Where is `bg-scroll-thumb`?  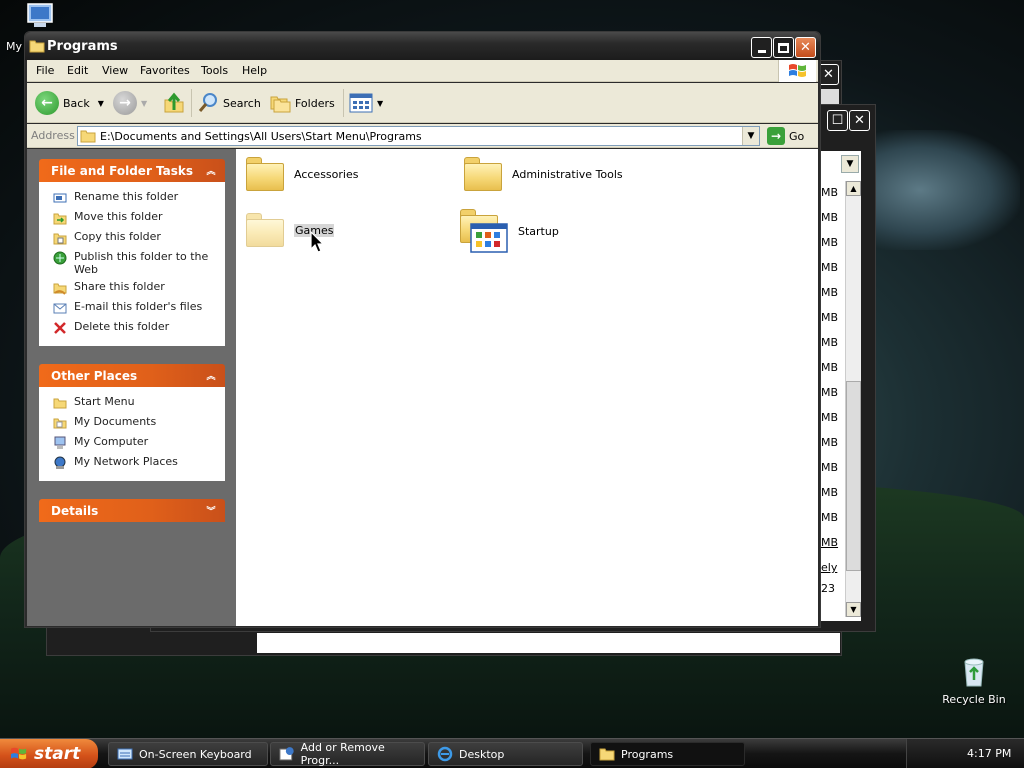
bg-scroll-thumb is located at coordinates (853, 476).